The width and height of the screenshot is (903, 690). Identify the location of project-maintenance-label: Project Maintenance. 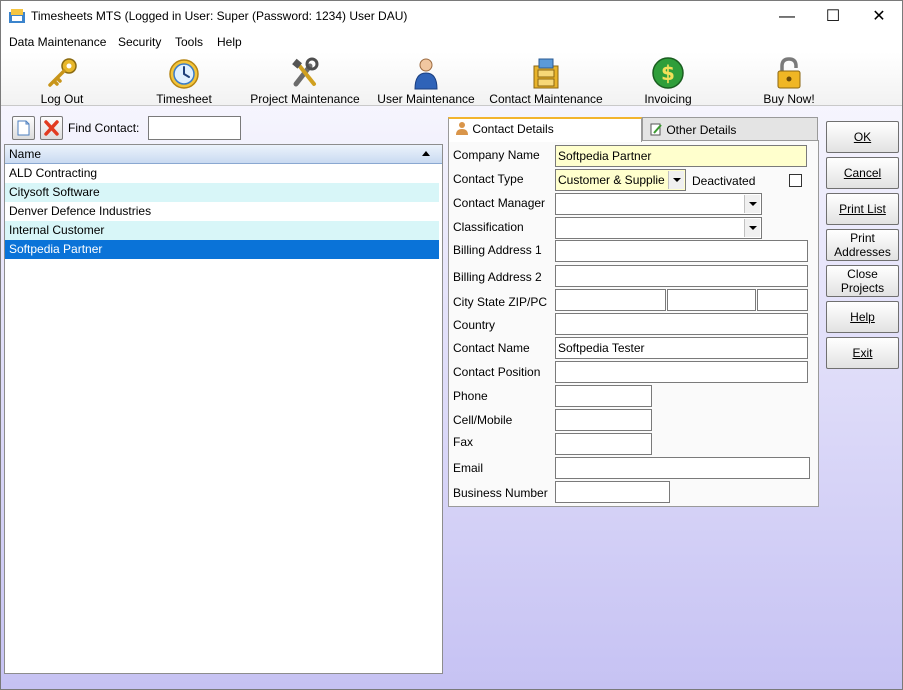
(305, 99).